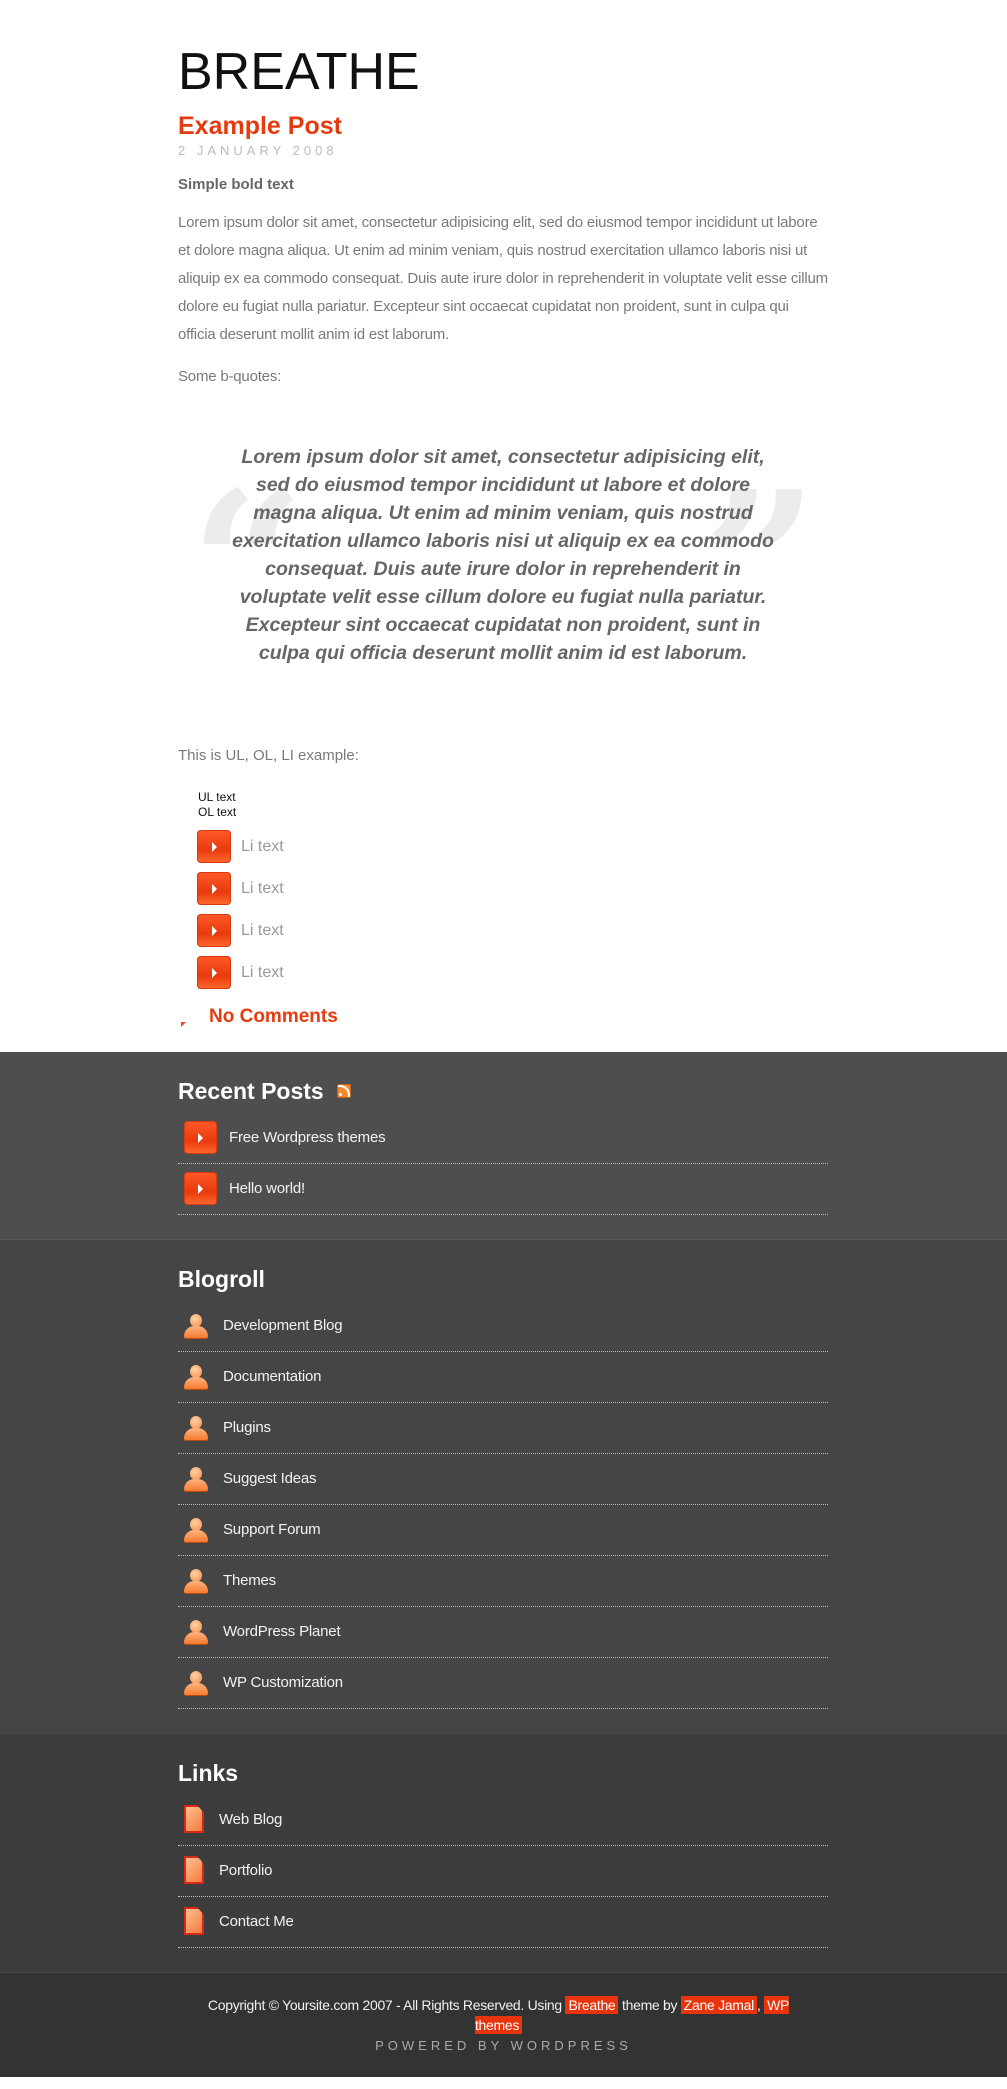  I want to click on comment-bubble-icon, so click(189, 1017).